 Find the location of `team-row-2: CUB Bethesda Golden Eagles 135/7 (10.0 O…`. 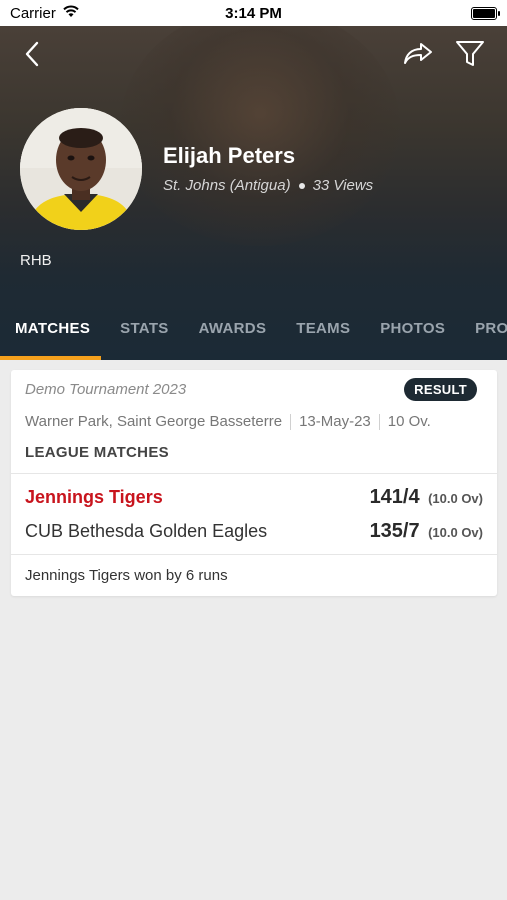

team-row-2: CUB Bethesda Golden Eagles 135/7 (10.0 O… is located at coordinates (254, 531).